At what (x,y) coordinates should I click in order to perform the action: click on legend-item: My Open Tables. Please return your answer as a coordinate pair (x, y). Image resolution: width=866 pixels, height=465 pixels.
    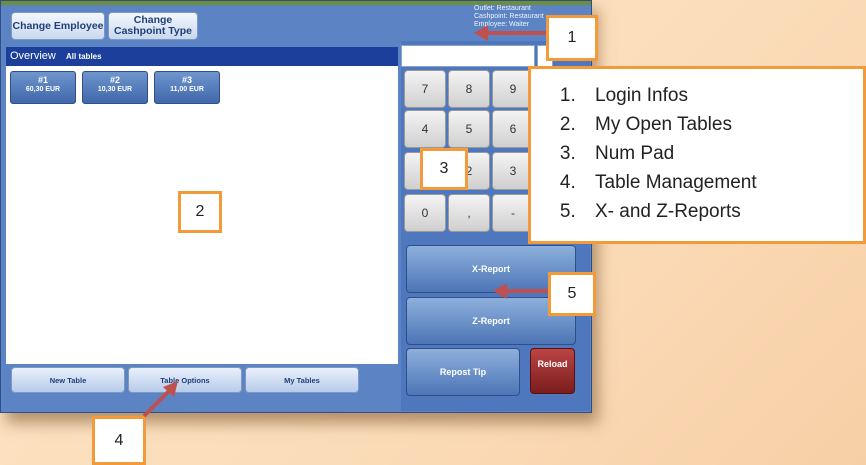
    Looking at the image, I should click on (722, 124).